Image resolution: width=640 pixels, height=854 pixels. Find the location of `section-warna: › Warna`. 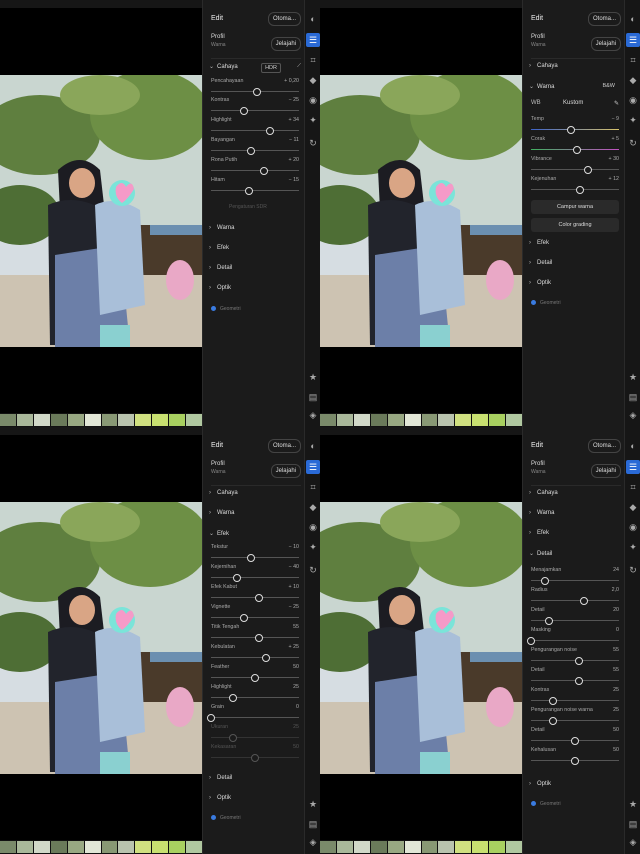

section-warna: › Warna is located at coordinates (255, 233).